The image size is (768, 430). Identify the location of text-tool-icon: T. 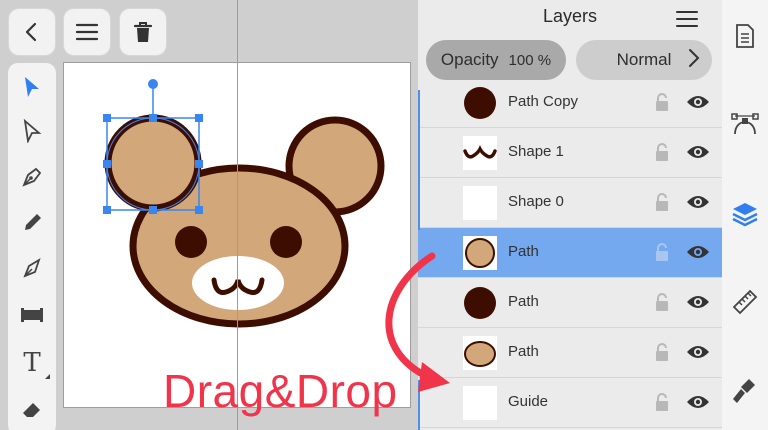
(32, 363).